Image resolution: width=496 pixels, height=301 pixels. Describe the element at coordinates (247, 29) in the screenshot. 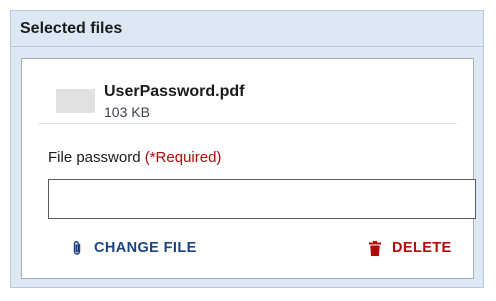

I see `panel-header: Selected files` at that location.